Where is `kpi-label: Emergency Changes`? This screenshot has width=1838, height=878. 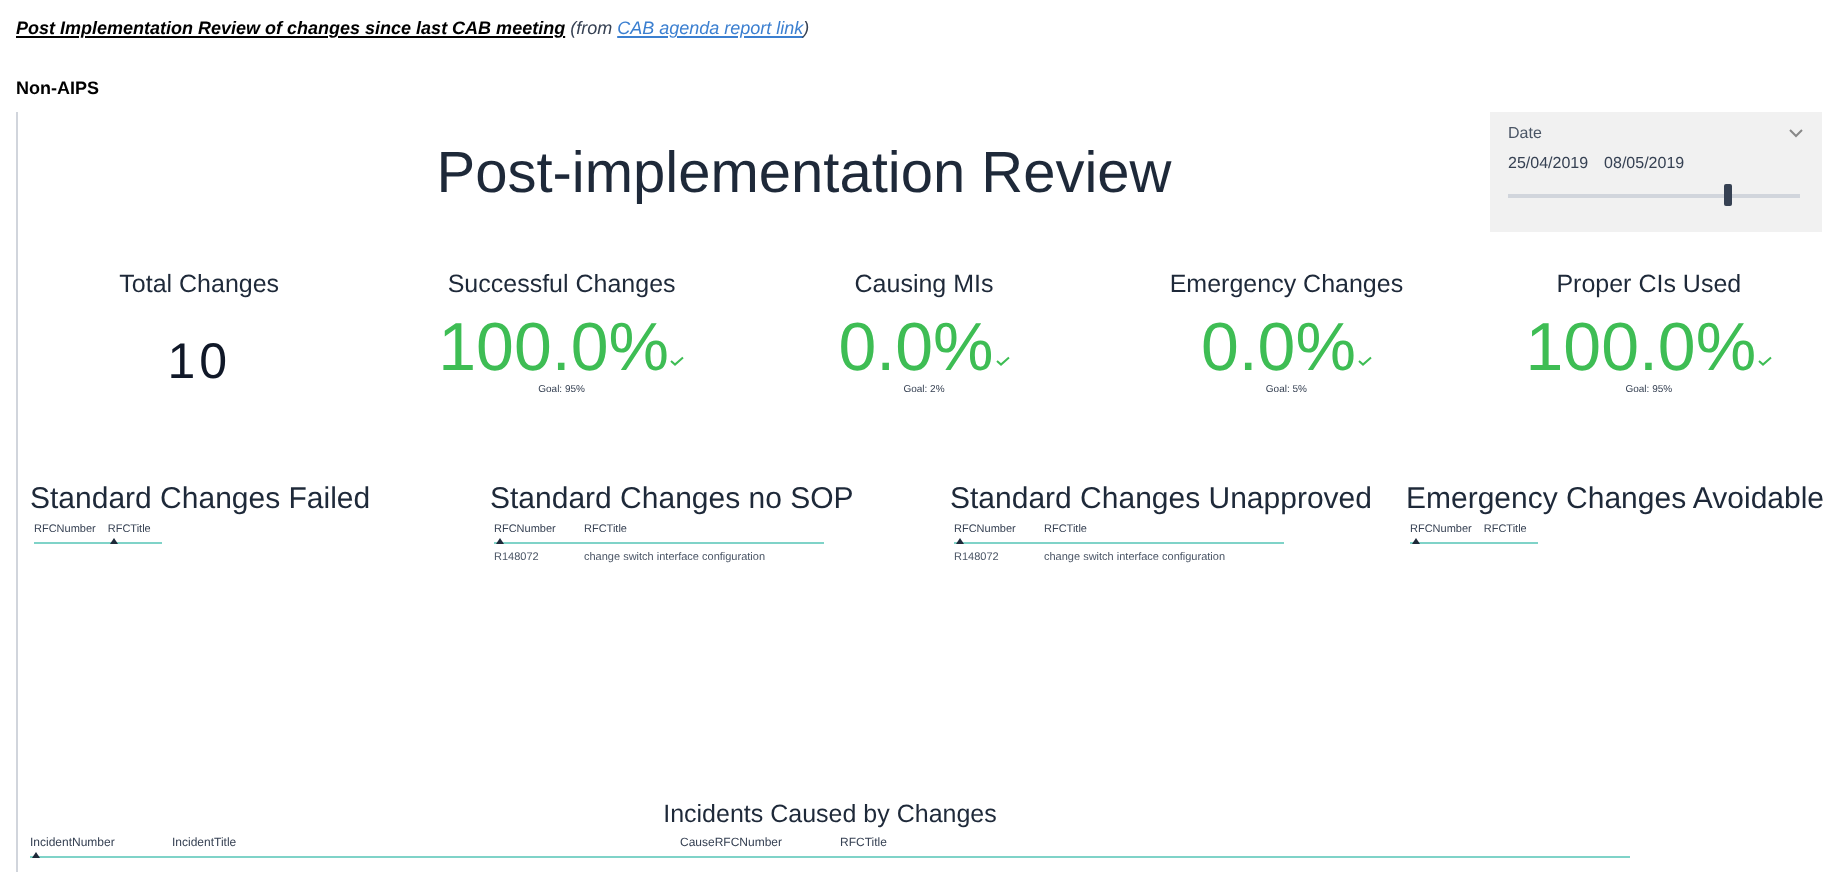 kpi-label: Emergency Changes is located at coordinates (1286, 284).